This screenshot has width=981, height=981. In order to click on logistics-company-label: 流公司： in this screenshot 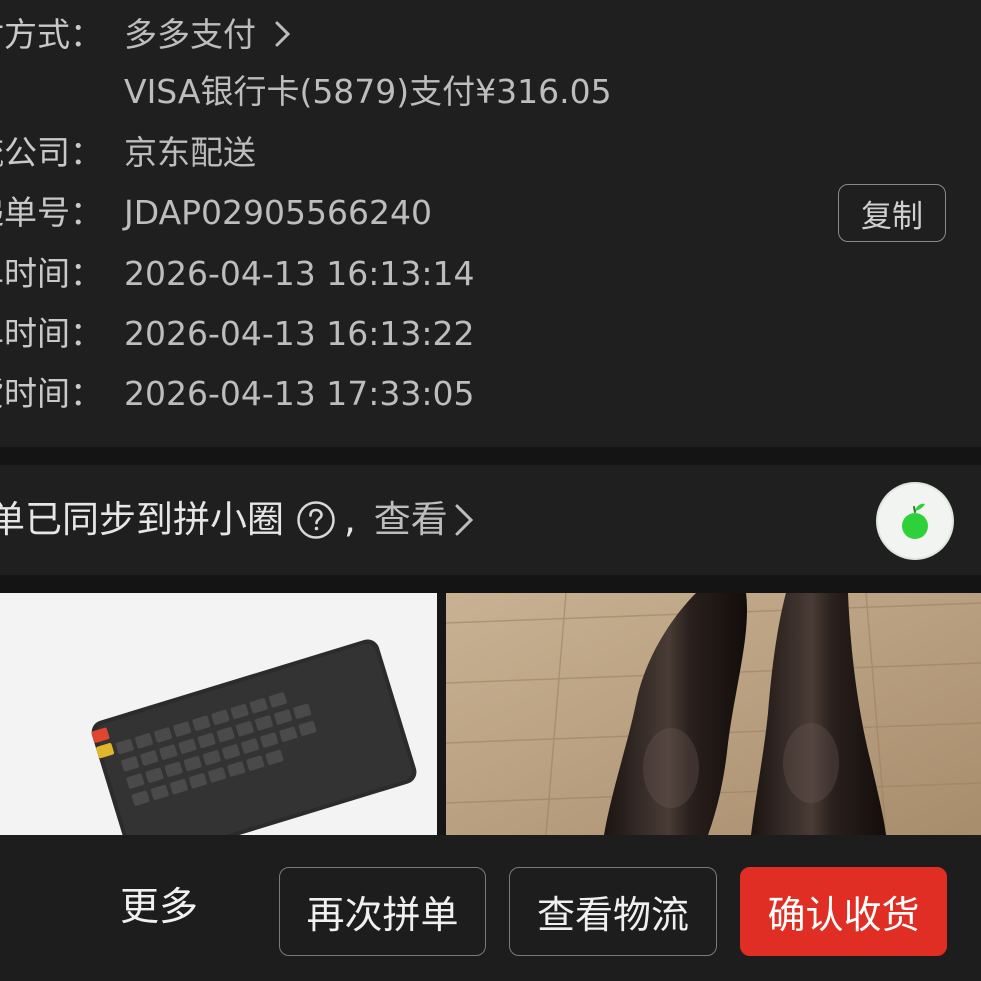, I will do `click(51, 152)`.